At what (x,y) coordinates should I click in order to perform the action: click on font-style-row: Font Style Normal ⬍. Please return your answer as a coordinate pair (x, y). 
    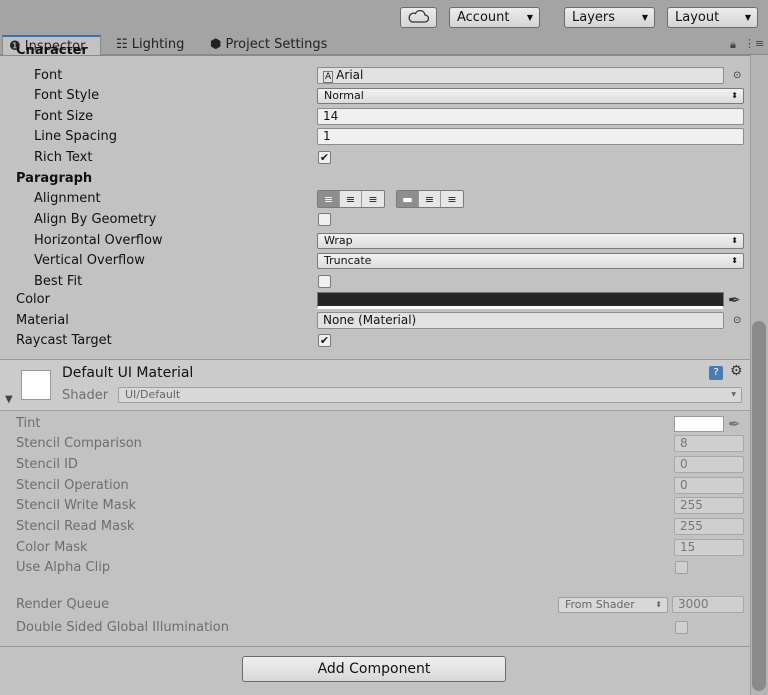
    Looking at the image, I should click on (375, 96).